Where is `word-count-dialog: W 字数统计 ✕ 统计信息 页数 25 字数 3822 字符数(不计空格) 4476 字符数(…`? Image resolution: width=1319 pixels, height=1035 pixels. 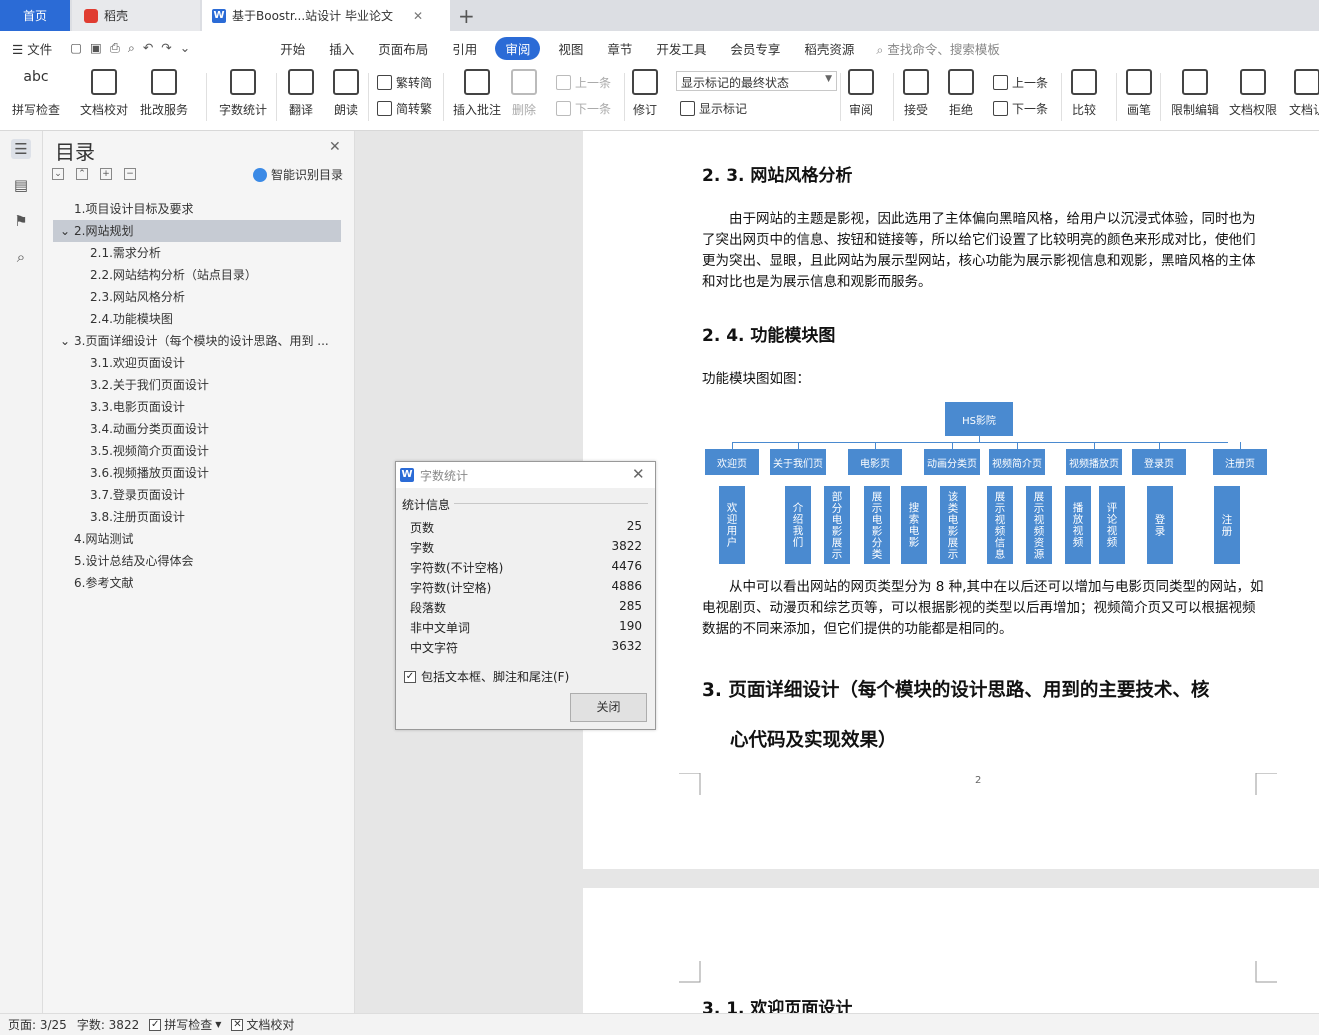
word-count-dialog: W 字数统计 ✕ 统计信息 页数 25 字数 3822 字符数(不计空格) 4476 字符数(… is located at coordinates (525, 595).